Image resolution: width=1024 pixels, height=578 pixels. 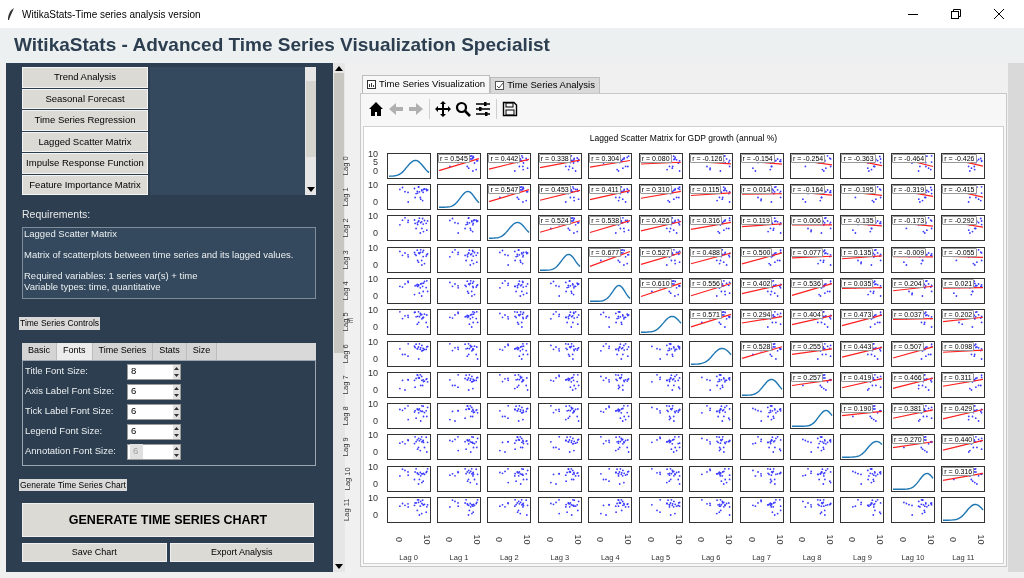 I want to click on sliders-icon, so click(x=483, y=109).